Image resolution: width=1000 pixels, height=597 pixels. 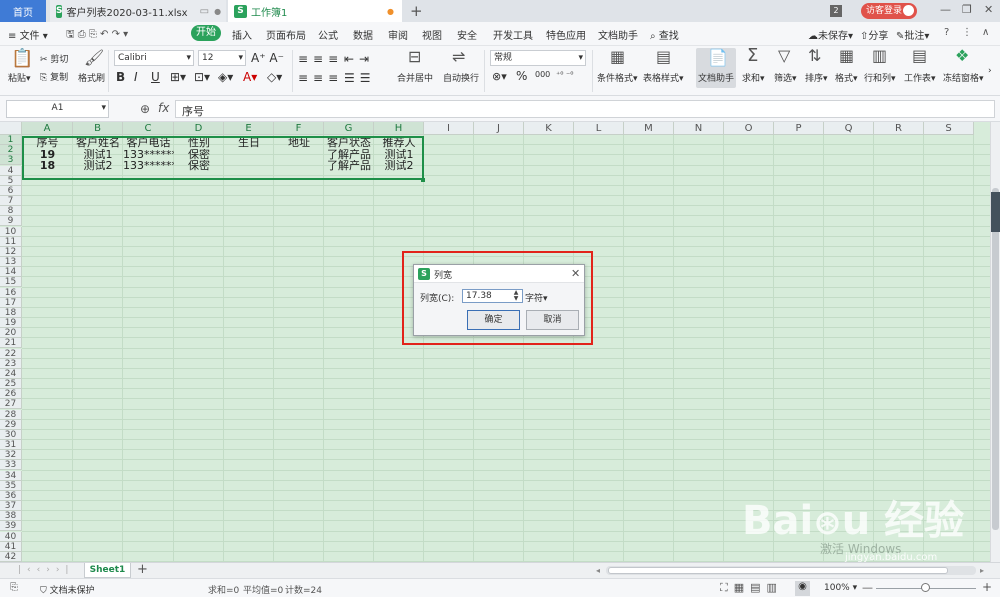 I want to click on tab-security: 安全, so click(x=467, y=34).